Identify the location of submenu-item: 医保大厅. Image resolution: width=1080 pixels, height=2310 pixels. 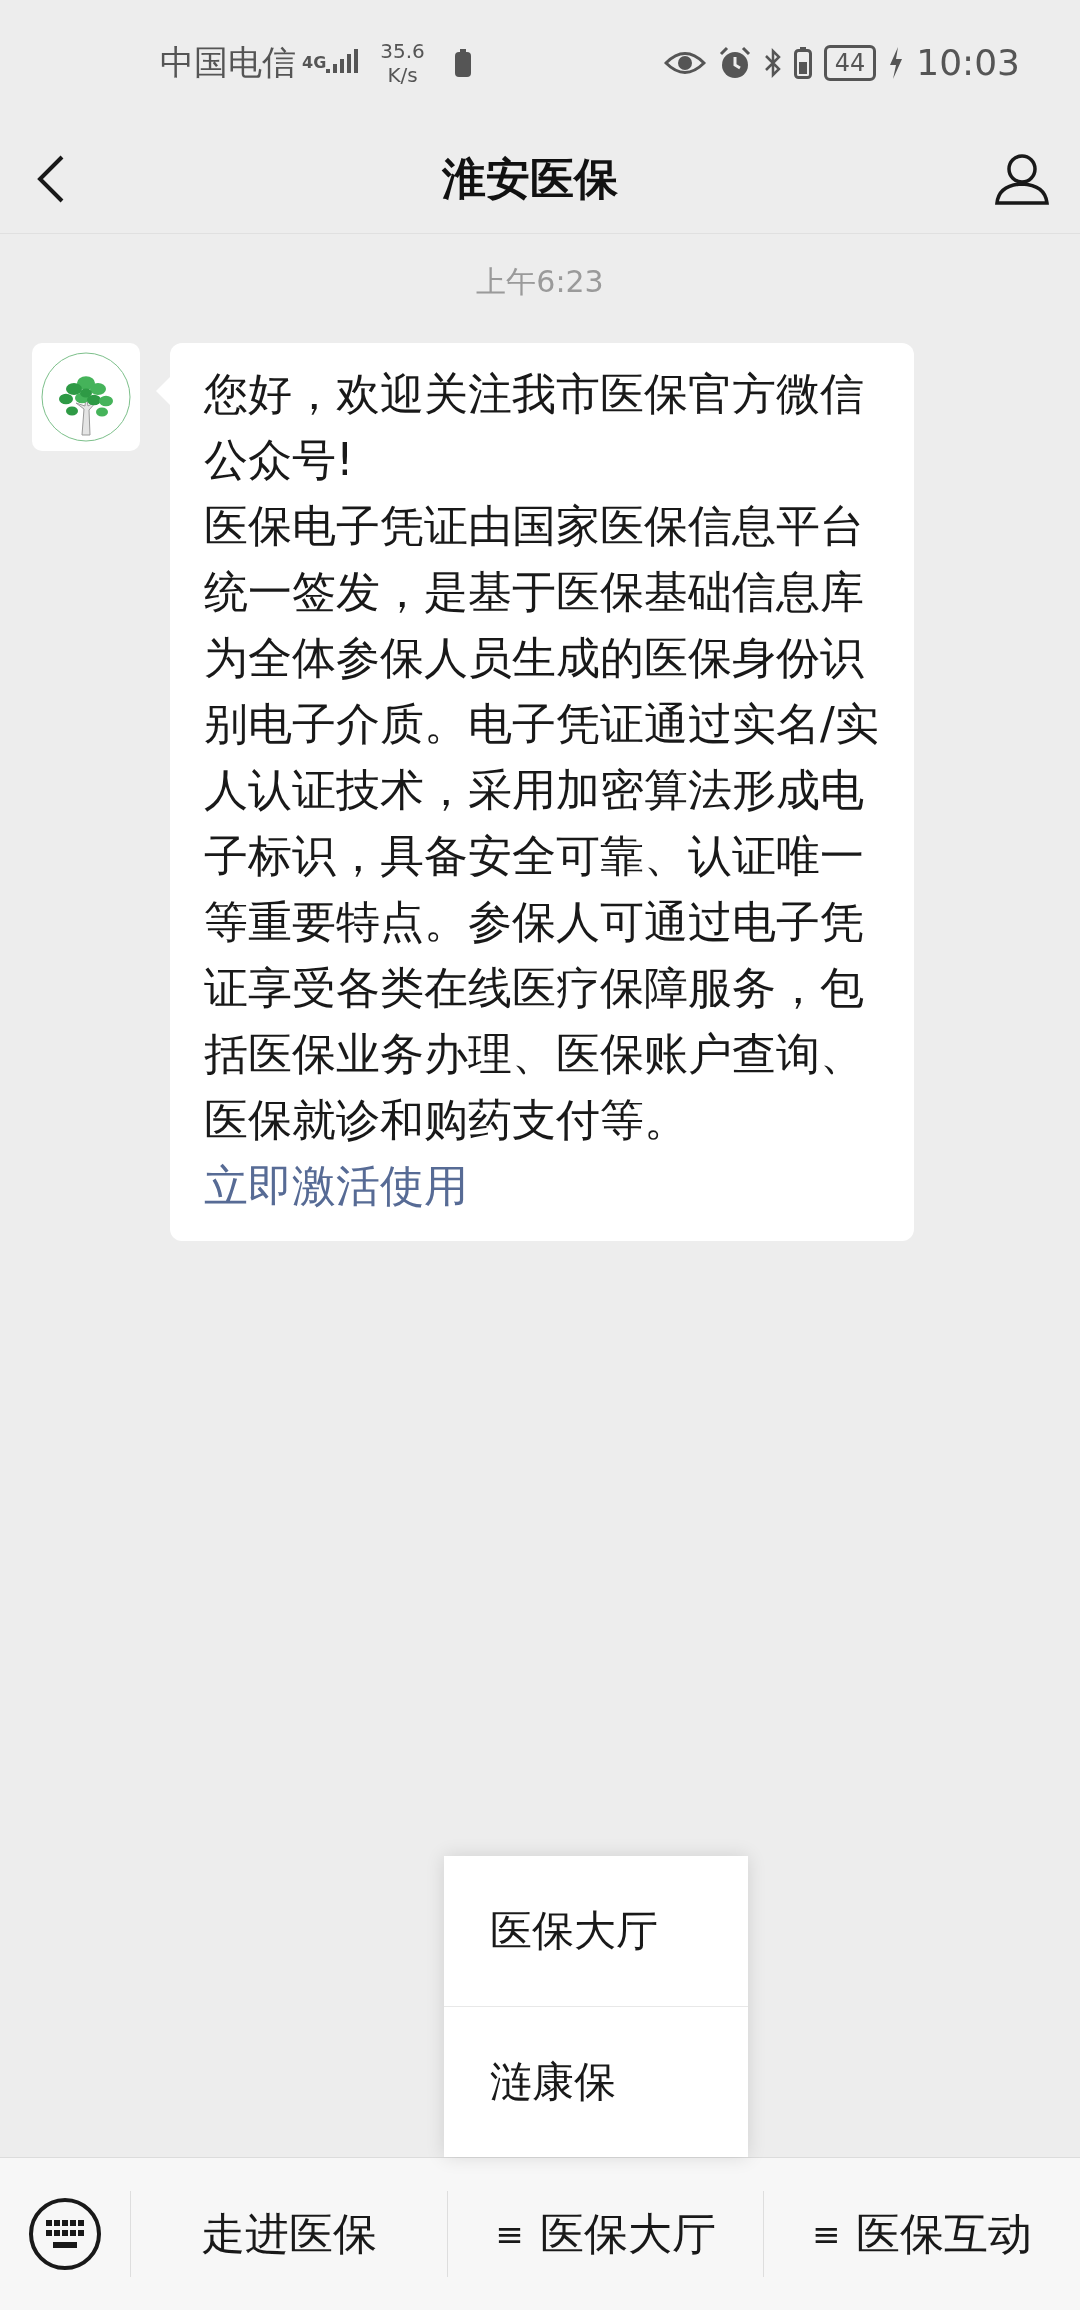
(596, 1931).